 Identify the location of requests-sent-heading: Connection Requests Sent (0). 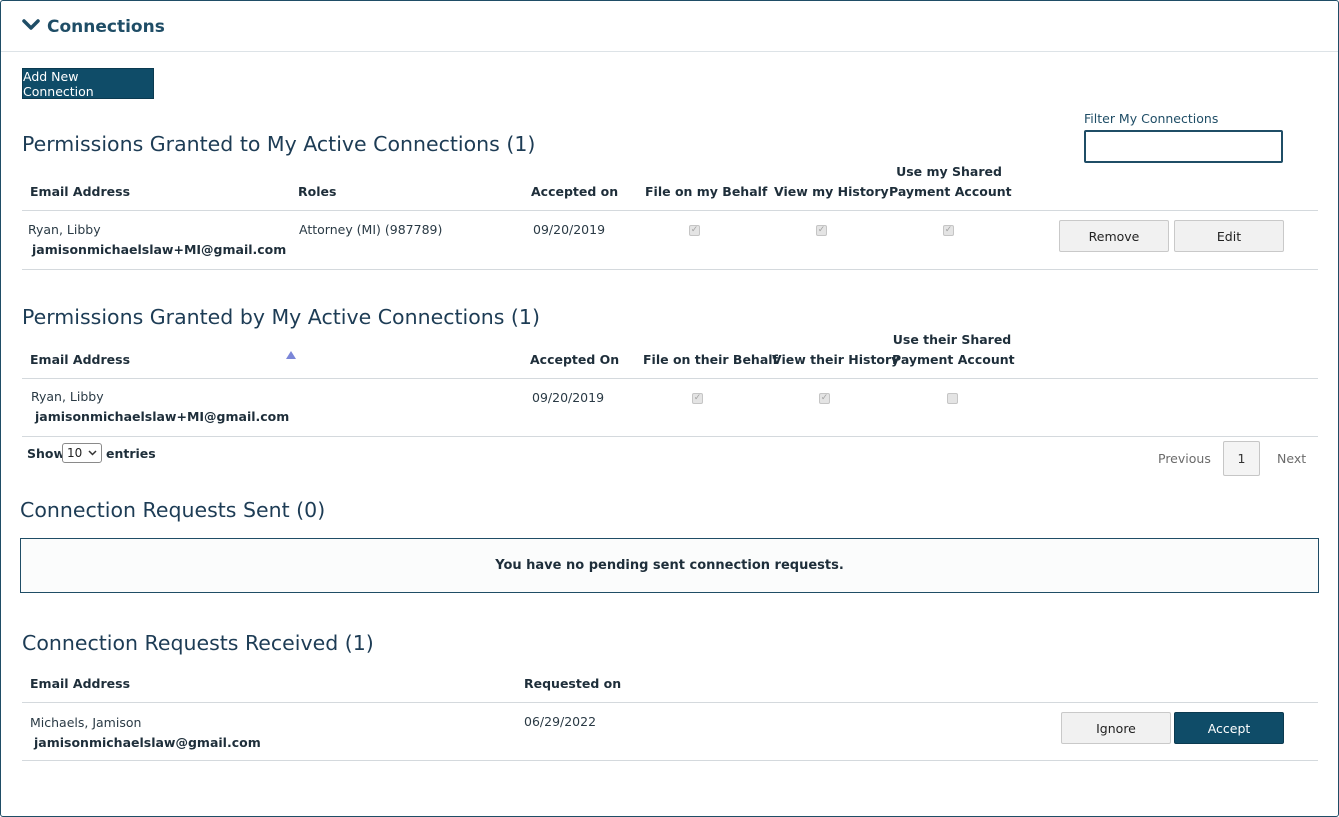
(173, 510).